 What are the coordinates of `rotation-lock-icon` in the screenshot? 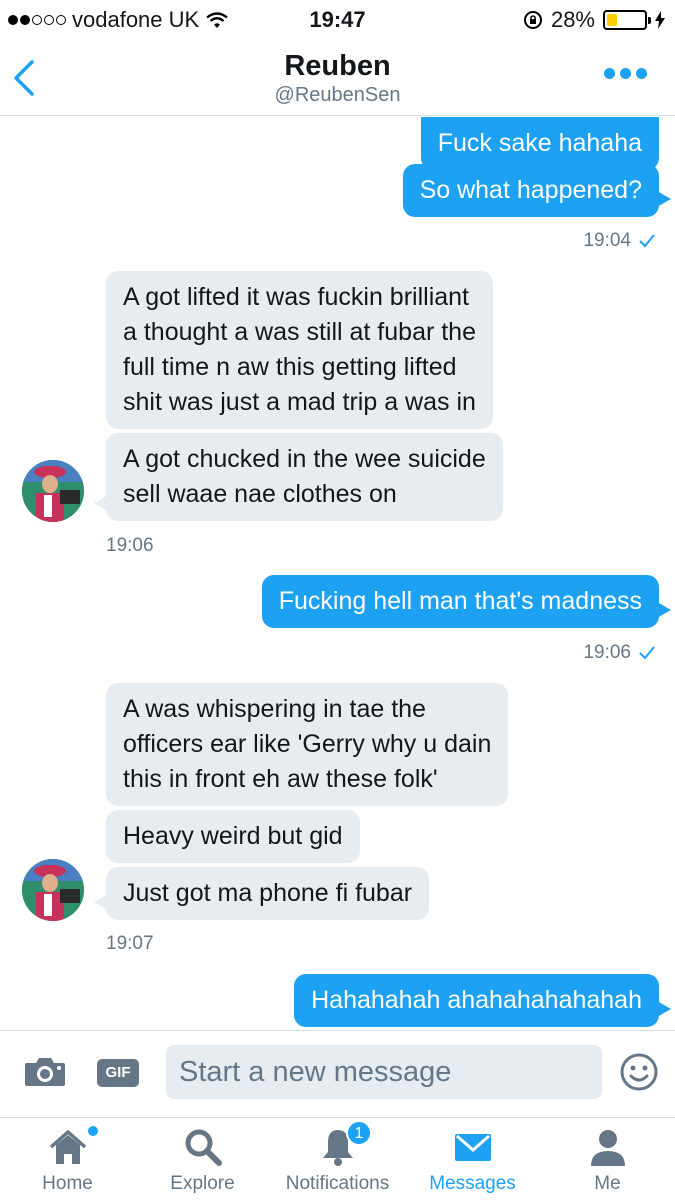 It's located at (532, 20).